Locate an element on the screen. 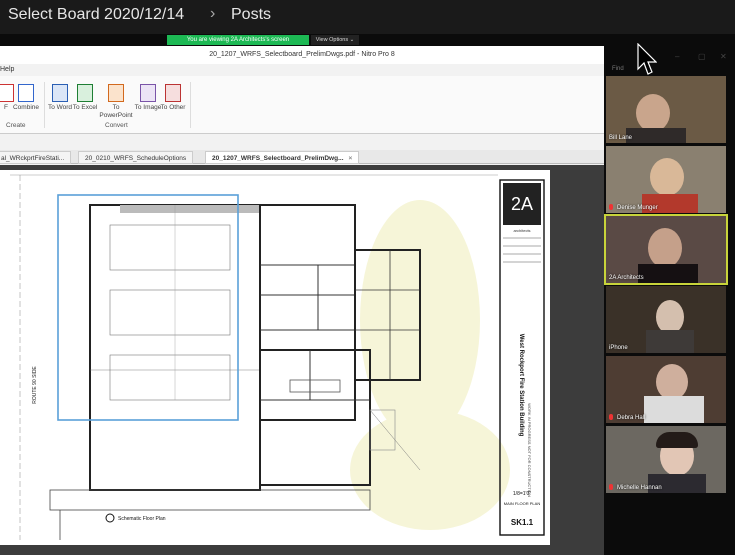  powerpoint-icon is located at coordinates (116, 93).